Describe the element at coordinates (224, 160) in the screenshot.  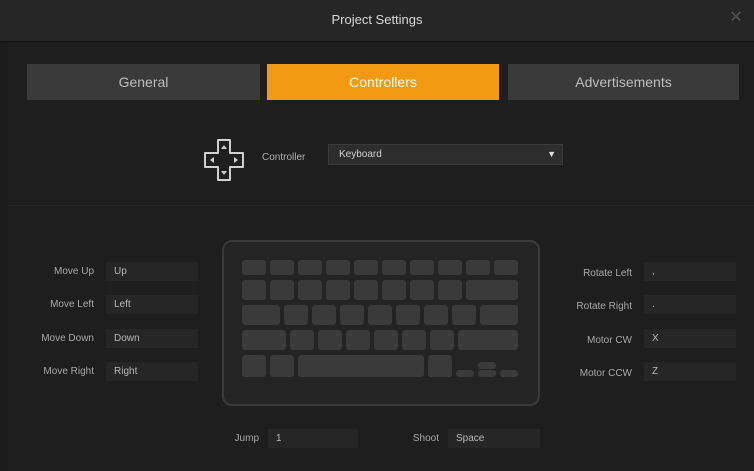
I see `dpad-icon` at that location.